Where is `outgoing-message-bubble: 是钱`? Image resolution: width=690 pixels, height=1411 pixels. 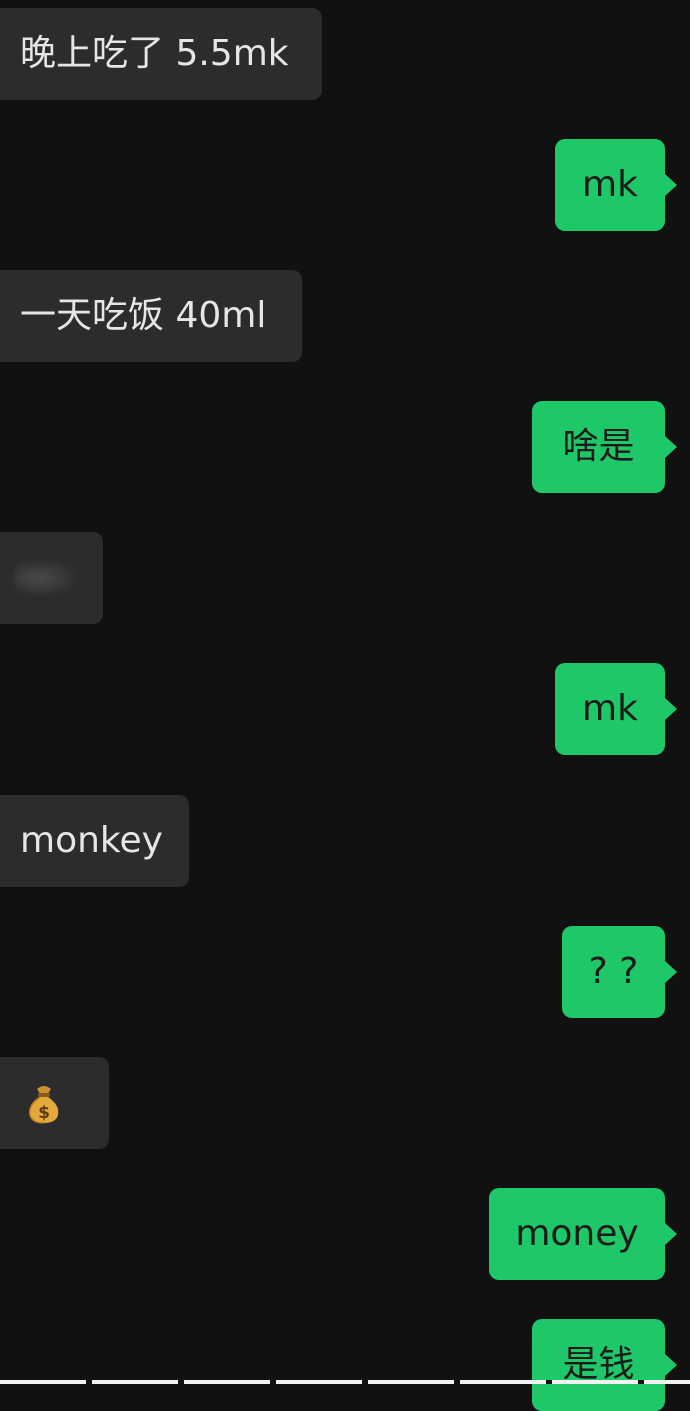 outgoing-message-bubble: 是钱 is located at coordinates (604, 1365).